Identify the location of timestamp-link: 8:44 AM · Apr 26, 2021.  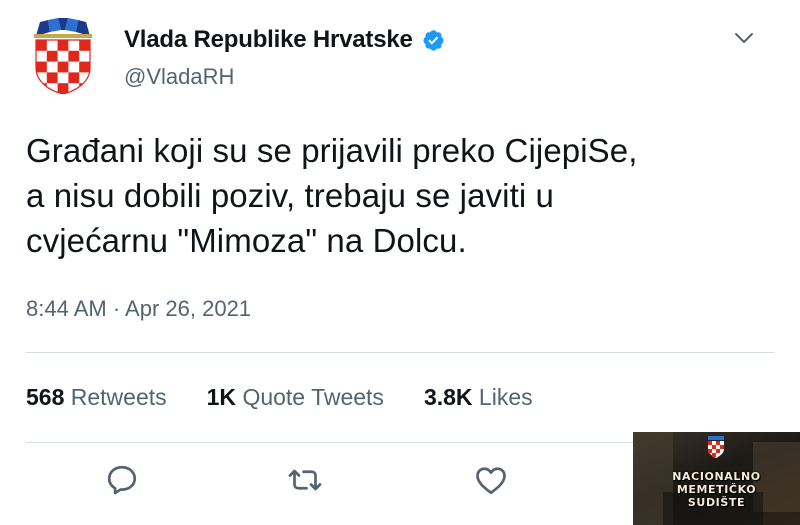
(138, 308).